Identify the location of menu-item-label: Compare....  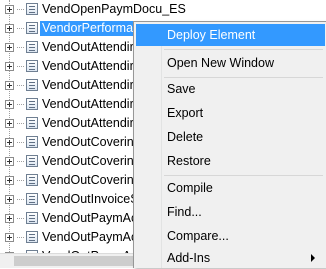
(198, 236).